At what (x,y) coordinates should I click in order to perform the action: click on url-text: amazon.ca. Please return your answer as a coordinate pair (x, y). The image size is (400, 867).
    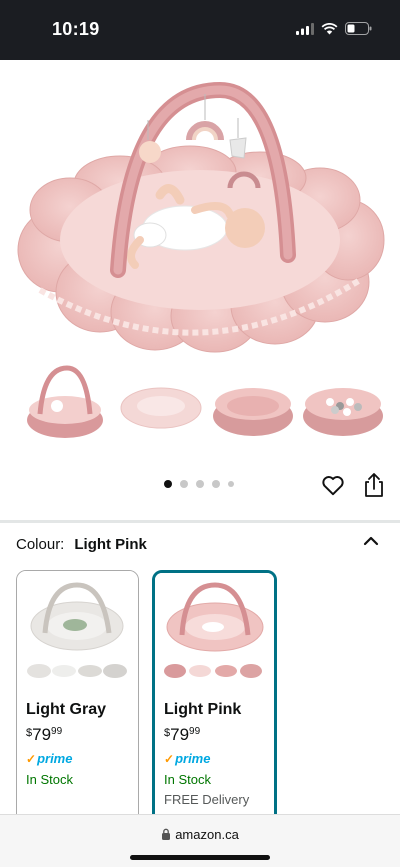
    Looking at the image, I should click on (207, 834).